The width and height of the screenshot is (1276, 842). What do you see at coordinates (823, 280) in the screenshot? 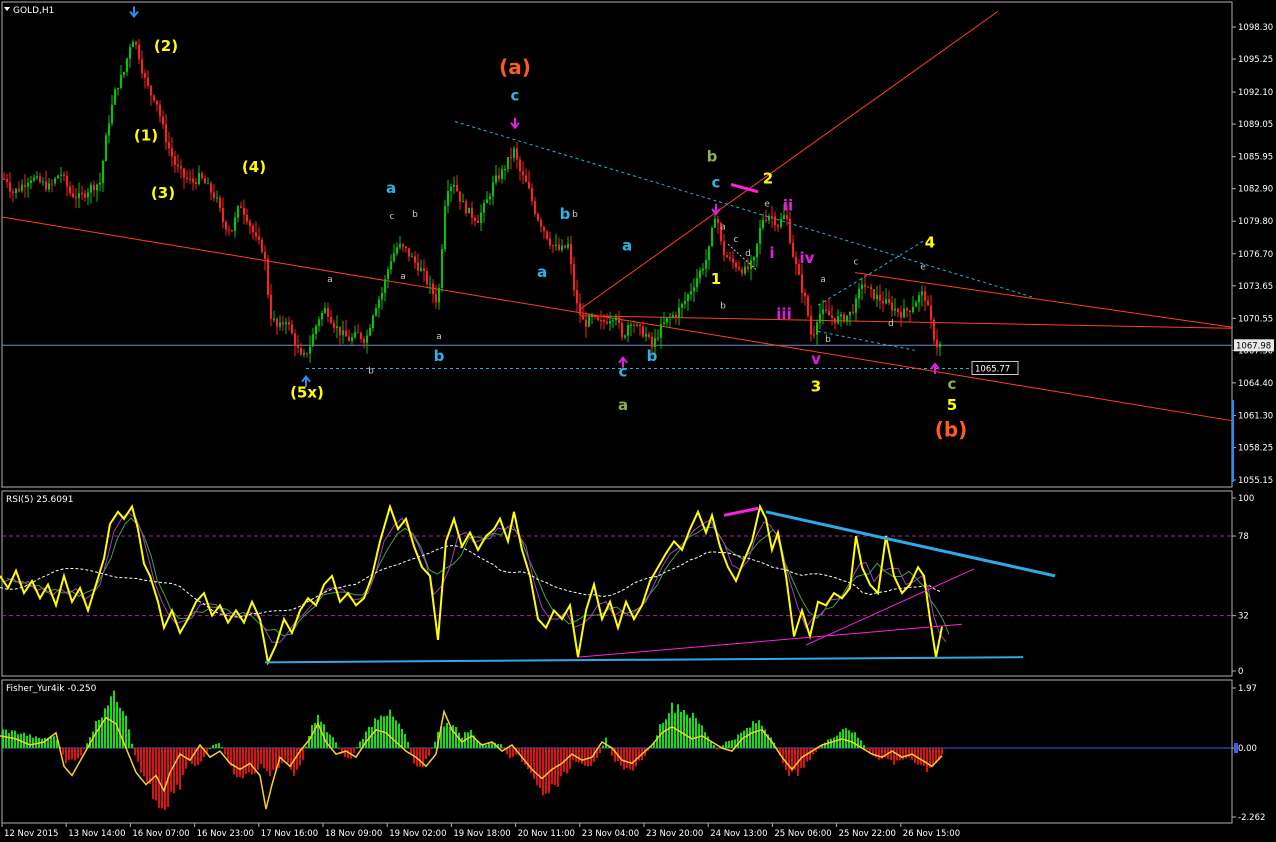
I see `wave-label: a` at bounding box center [823, 280].